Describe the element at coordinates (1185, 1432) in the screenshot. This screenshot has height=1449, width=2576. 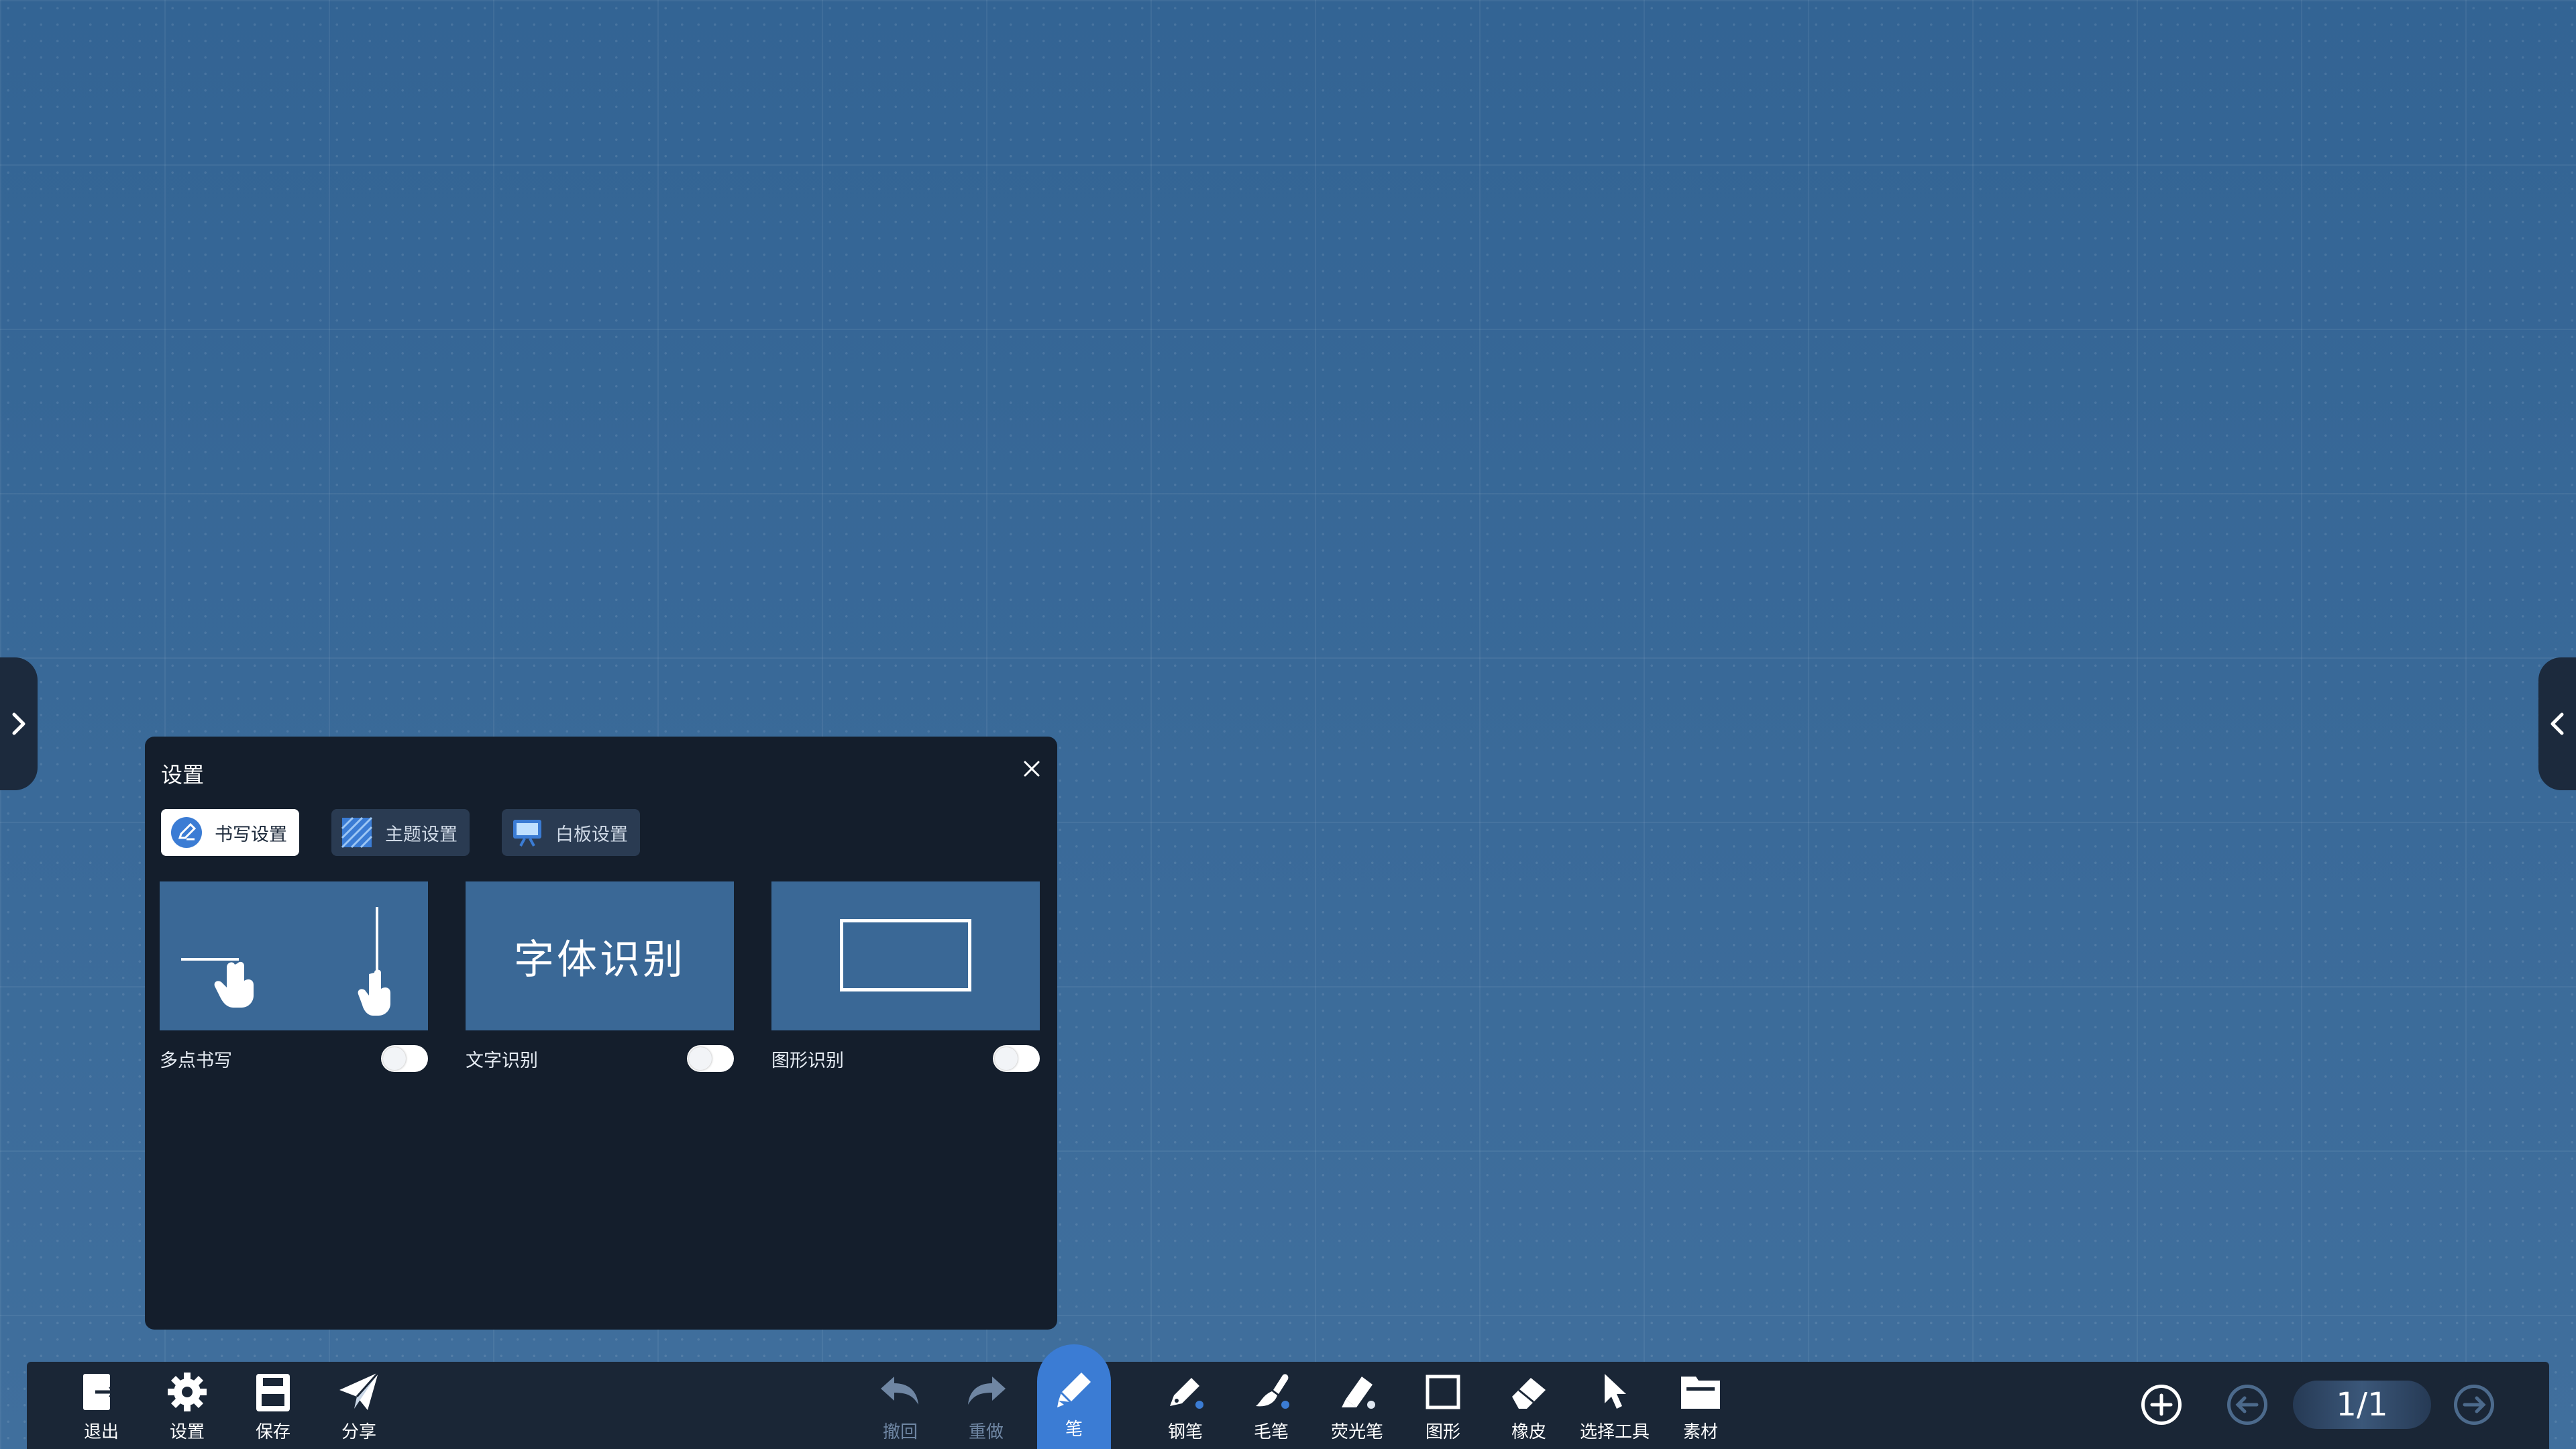
I see `fountain-pen-label: 钢笔` at that location.